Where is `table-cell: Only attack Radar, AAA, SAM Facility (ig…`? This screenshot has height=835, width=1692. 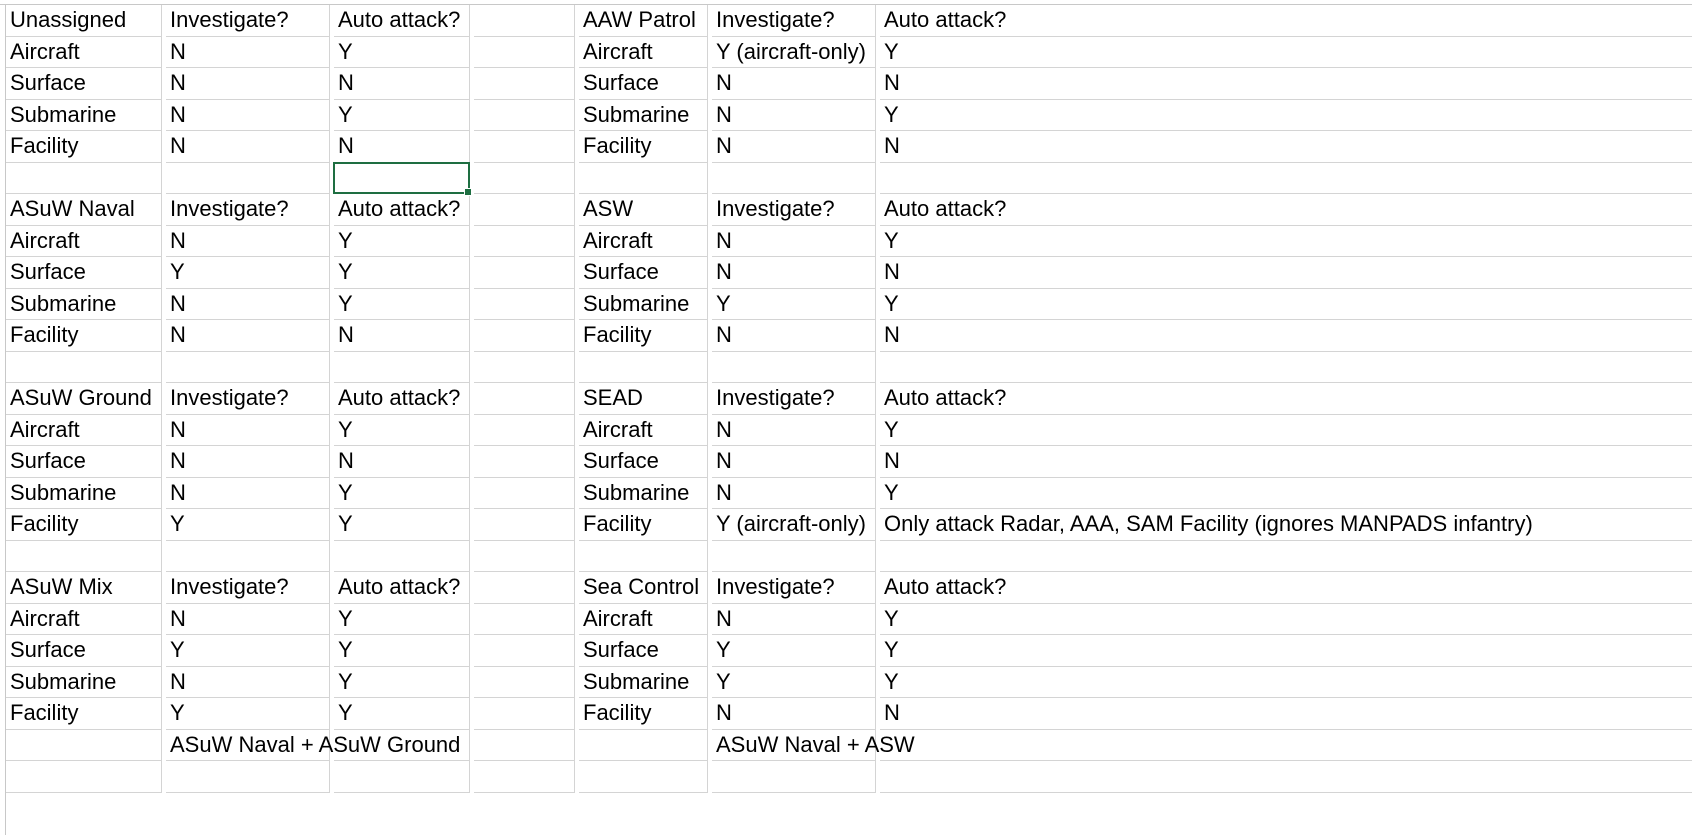
table-cell: Only attack Radar, AAA, SAM Facility (ig… is located at coordinates (1286, 525).